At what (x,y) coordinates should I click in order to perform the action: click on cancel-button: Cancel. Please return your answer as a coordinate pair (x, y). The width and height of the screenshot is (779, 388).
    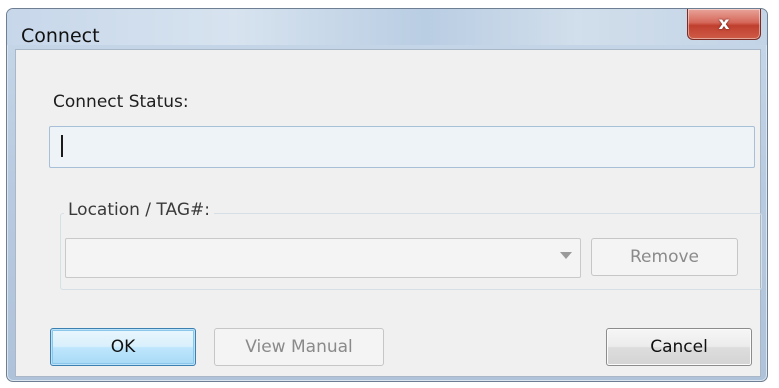
    Looking at the image, I should click on (679, 347).